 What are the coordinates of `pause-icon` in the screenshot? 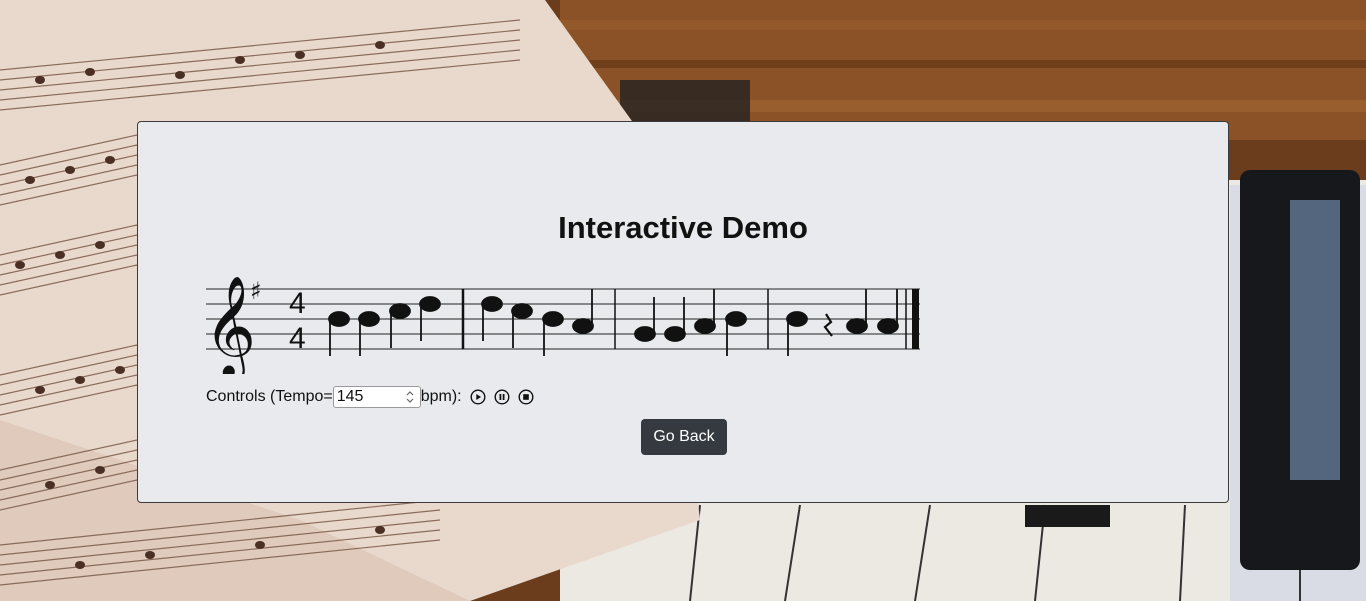 It's located at (502, 397).